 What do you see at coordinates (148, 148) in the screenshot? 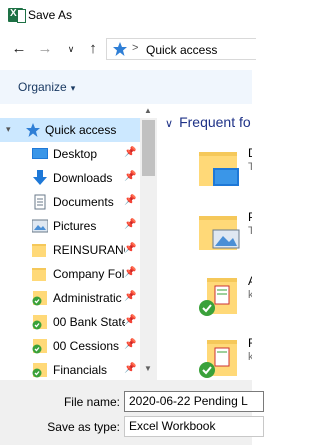
I see `scrollbar-thumb` at bounding box center [148, 148].